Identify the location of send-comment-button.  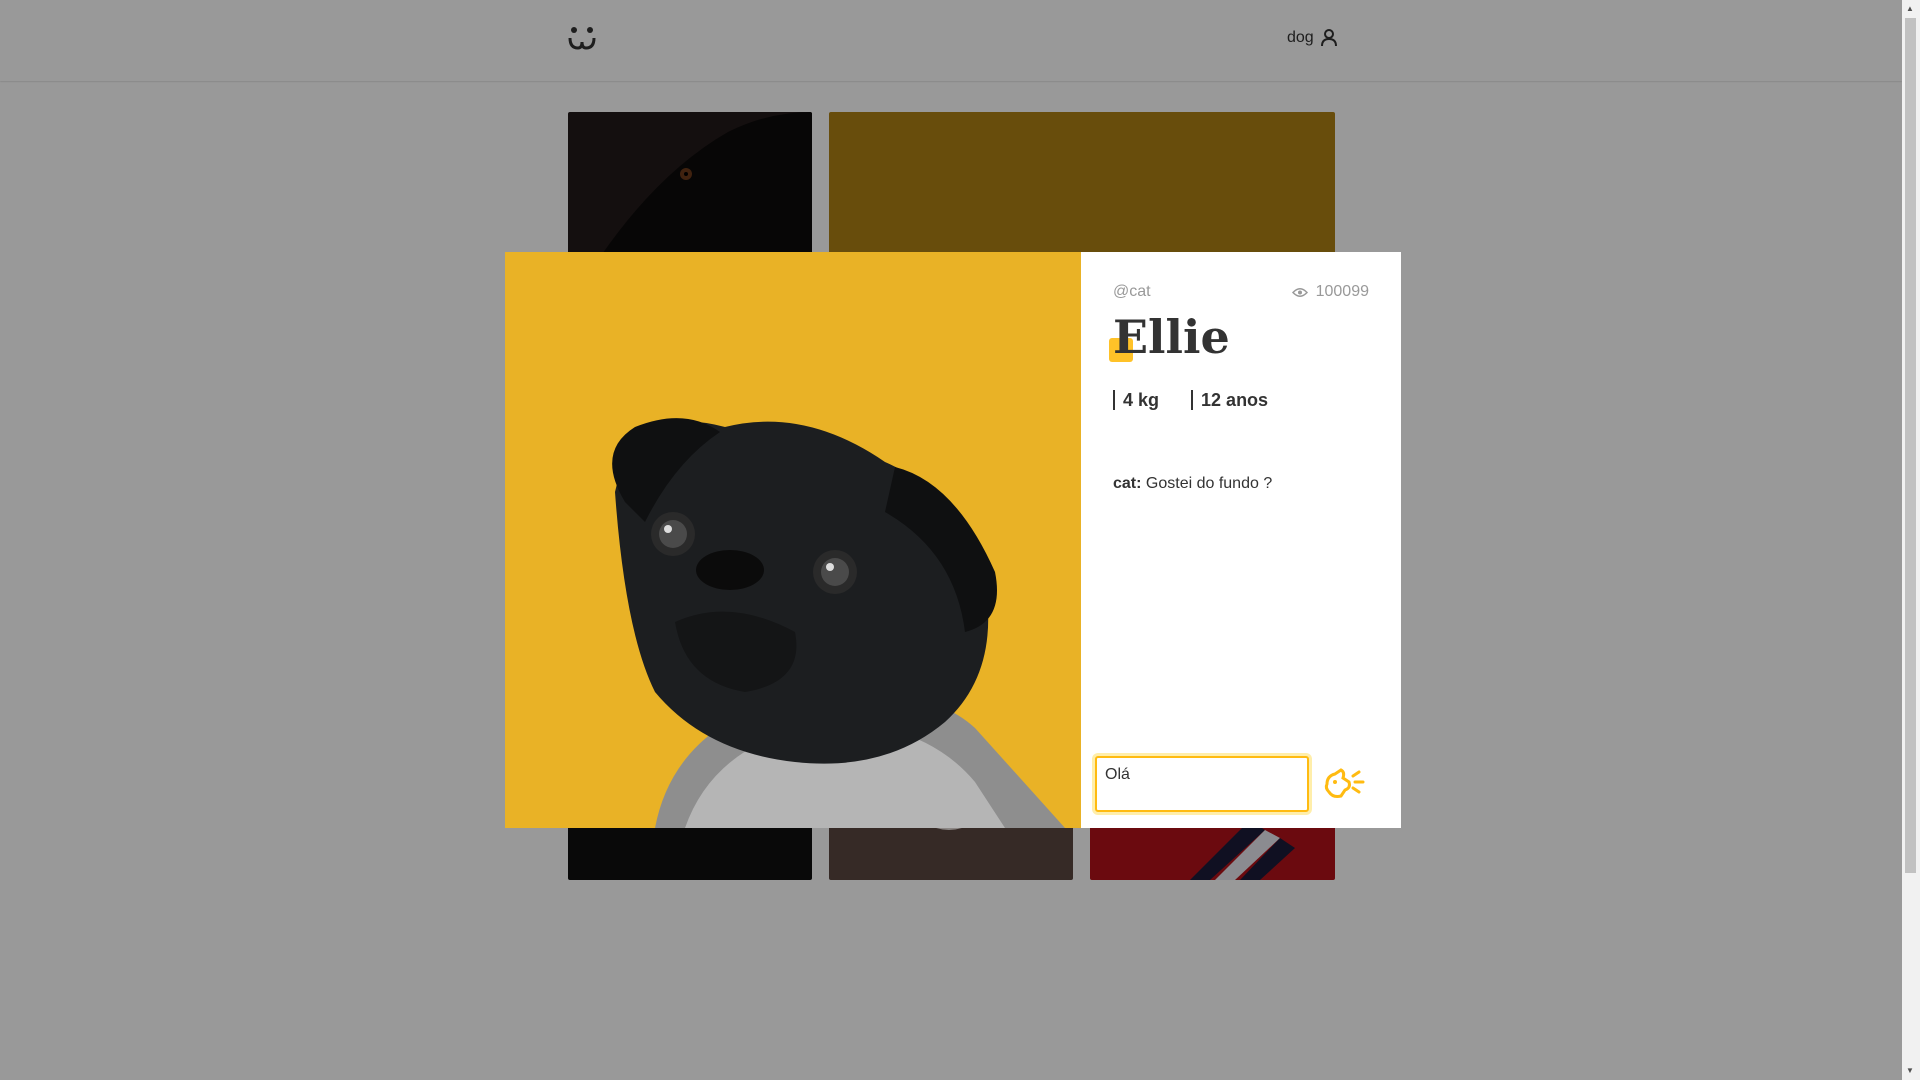
(1343, 784).